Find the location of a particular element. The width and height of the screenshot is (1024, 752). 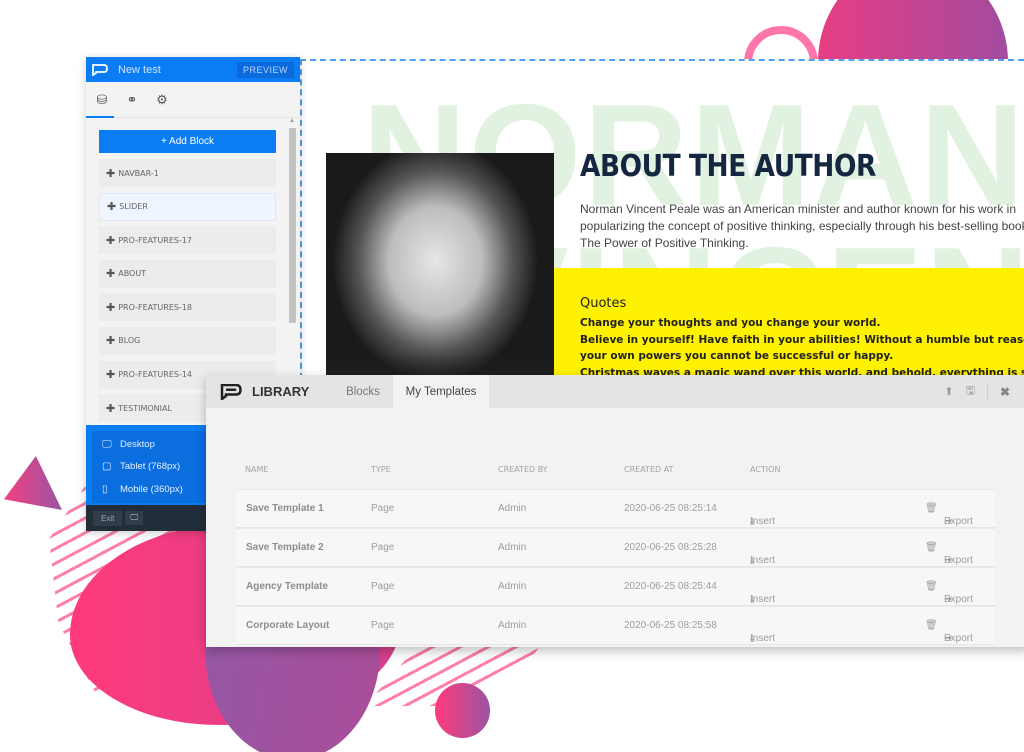

sidebar-tabs: ⛁ ⚭ ⚙ is located at coordinates (193, 100).